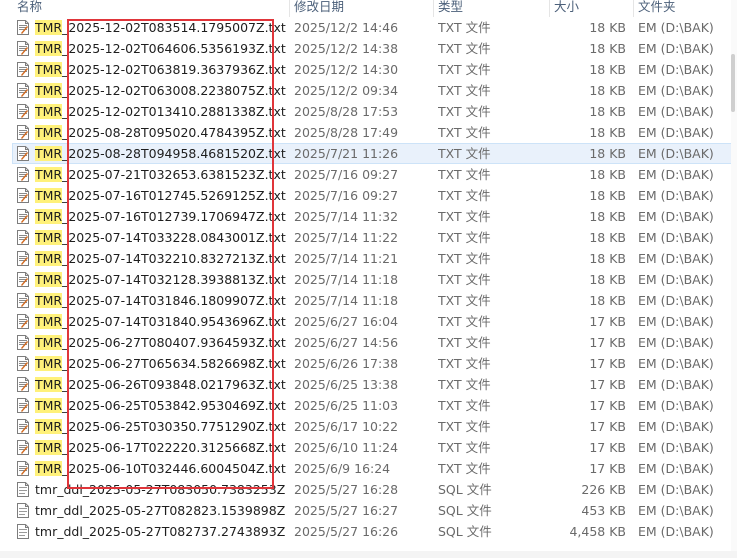 The width and height of the screenshot is (737, 558). What do you see at coordinates (160, 300) in the screenshot?
I see `file-name: TMR_2025-07-14T031846.1809907Z.txt` at bounding box center [160, 300].